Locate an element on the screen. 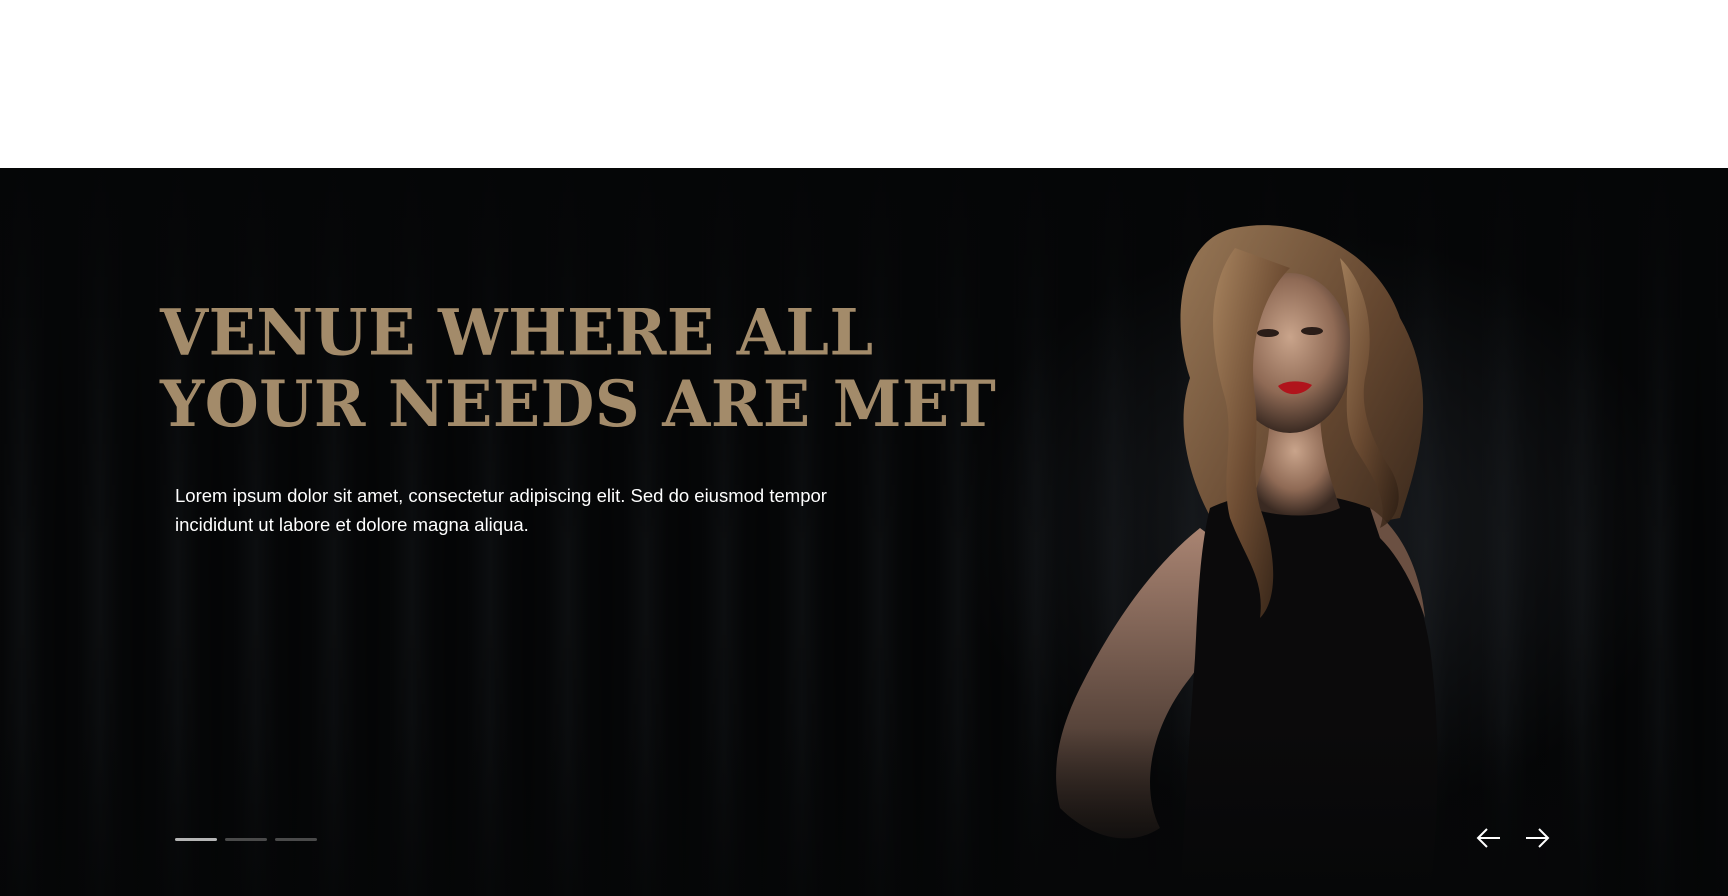  hero-headline-line-2: YOUR NEEDS ARE MET is located at coordinates (578, 404).